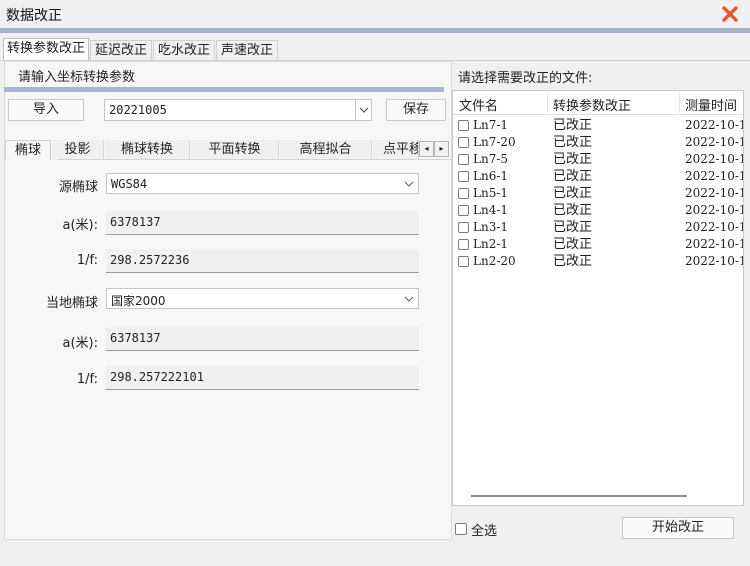 Image resolution: width=750 pixels, height=566 pixels. Describe the element at coordinates (426, 149) in the screenshot. I see `scroll-left-icon: ◂` at that location.